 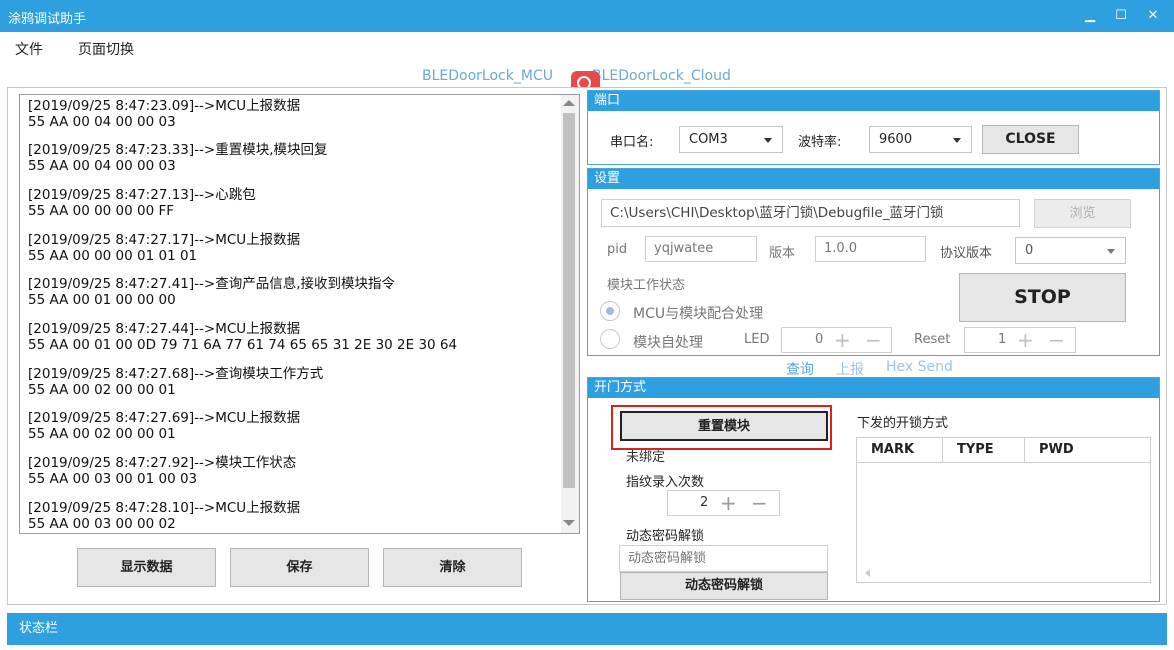 What do you see at coordinates (661, 76) in the screenshot?
I see `tab-bledoorlock-cloud: BLEDoorLock_Cloud` at bounding box center [661, 76].